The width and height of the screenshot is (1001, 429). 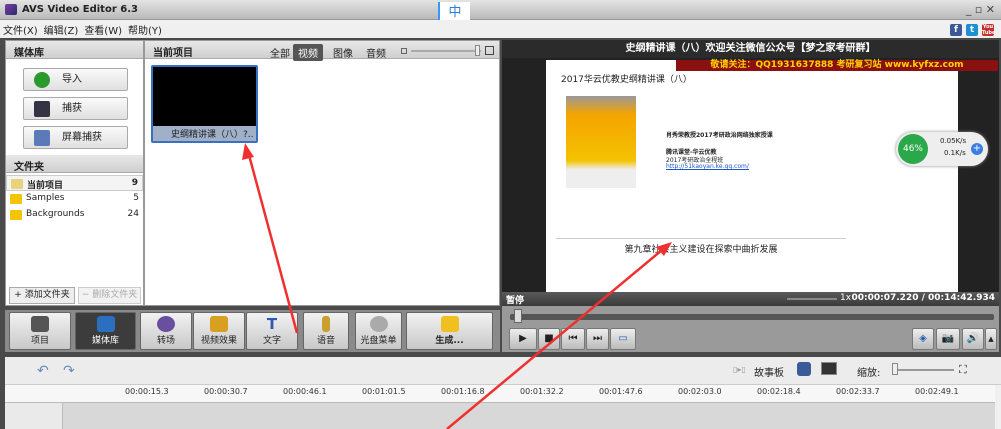 What do you see at coordinates (226, 391) in the screenshot?
I see `ruler-tick: 00:00:30.7` at bounding box center [226, 391].